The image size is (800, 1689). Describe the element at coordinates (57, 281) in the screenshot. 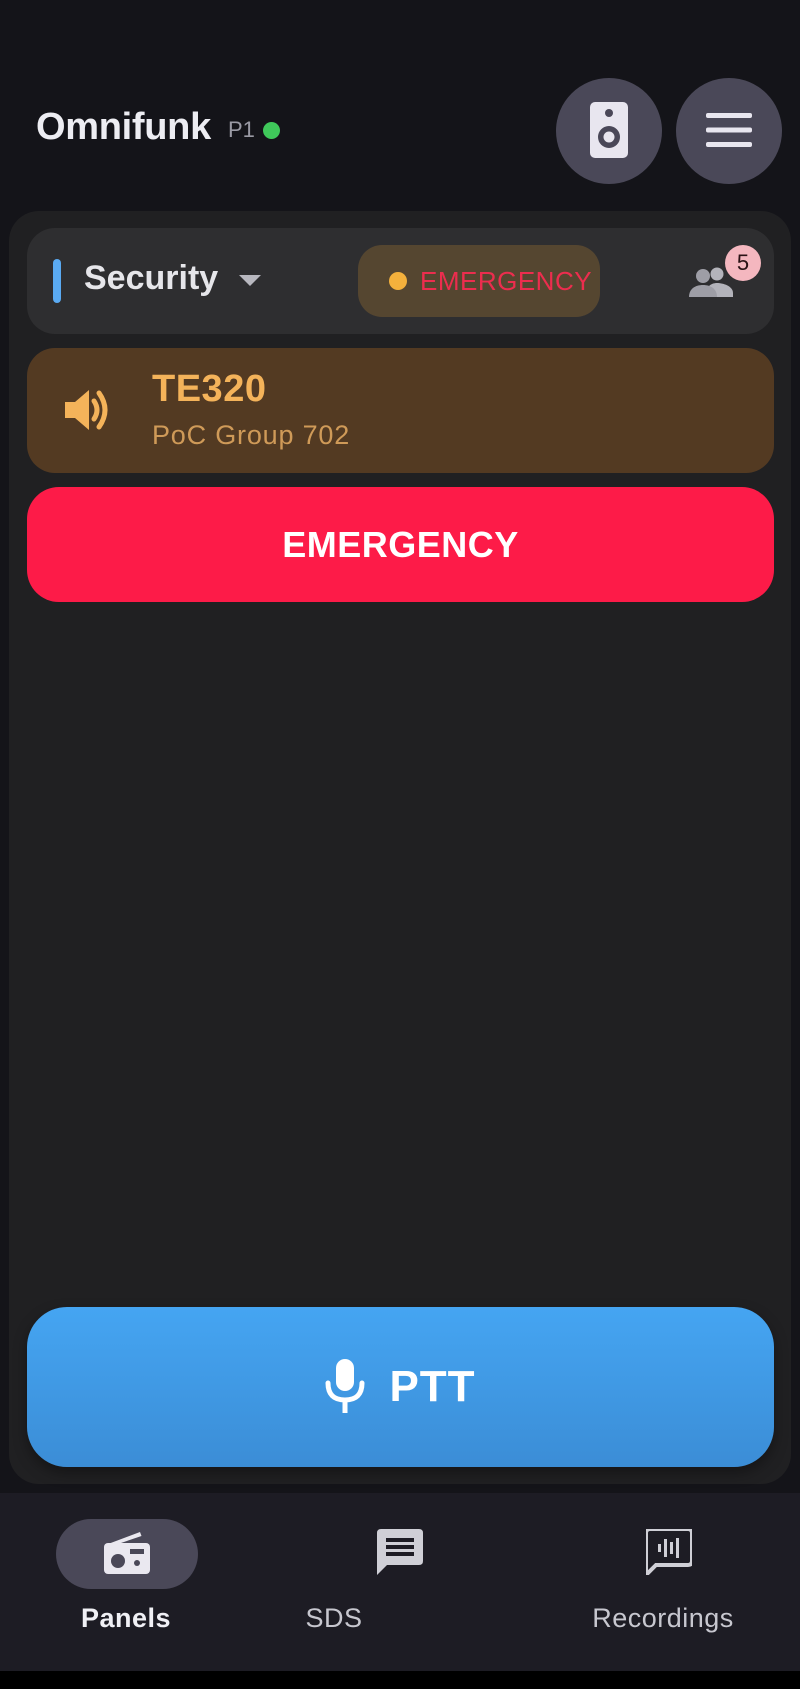

I see `channel-color-indicator` at that location.